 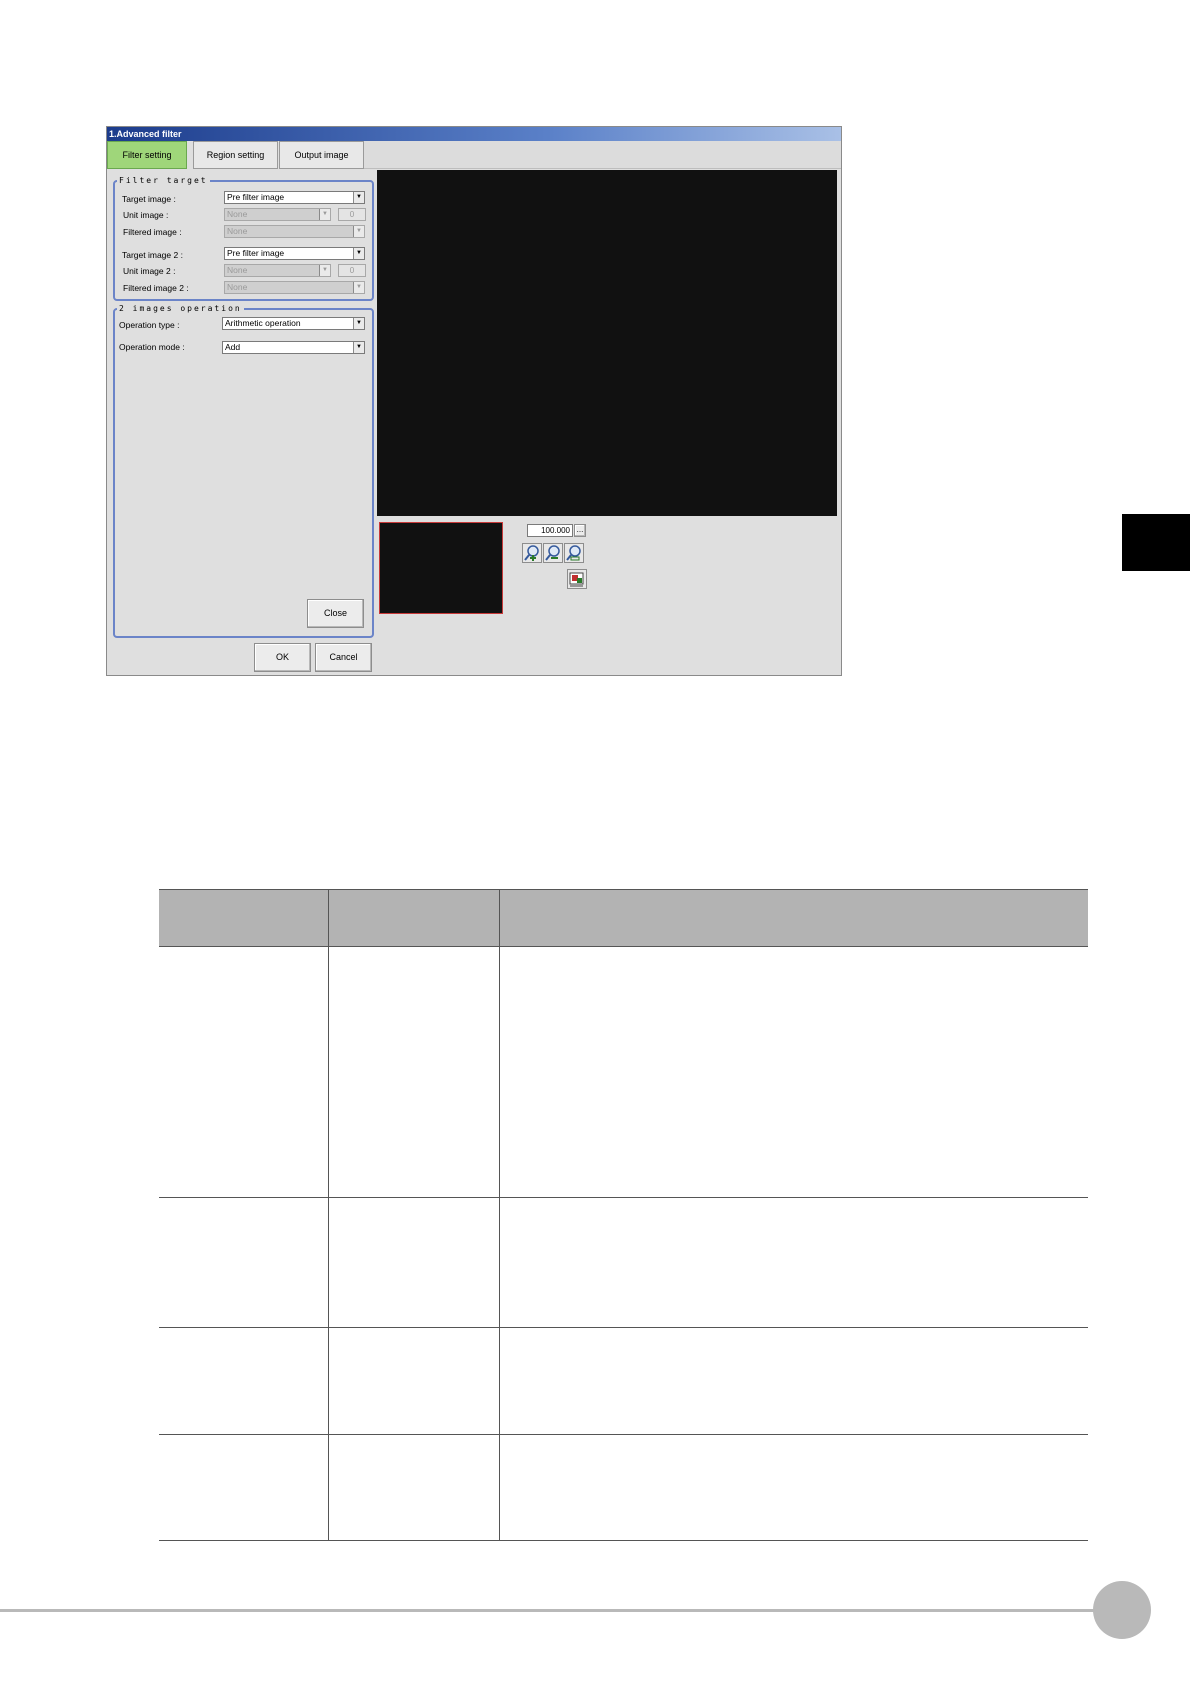 What do you see at coordinates (294, 287) in the screenshot?
I see `filtered-image2-dropdown: None ▼` at bounding box center [294, 287].